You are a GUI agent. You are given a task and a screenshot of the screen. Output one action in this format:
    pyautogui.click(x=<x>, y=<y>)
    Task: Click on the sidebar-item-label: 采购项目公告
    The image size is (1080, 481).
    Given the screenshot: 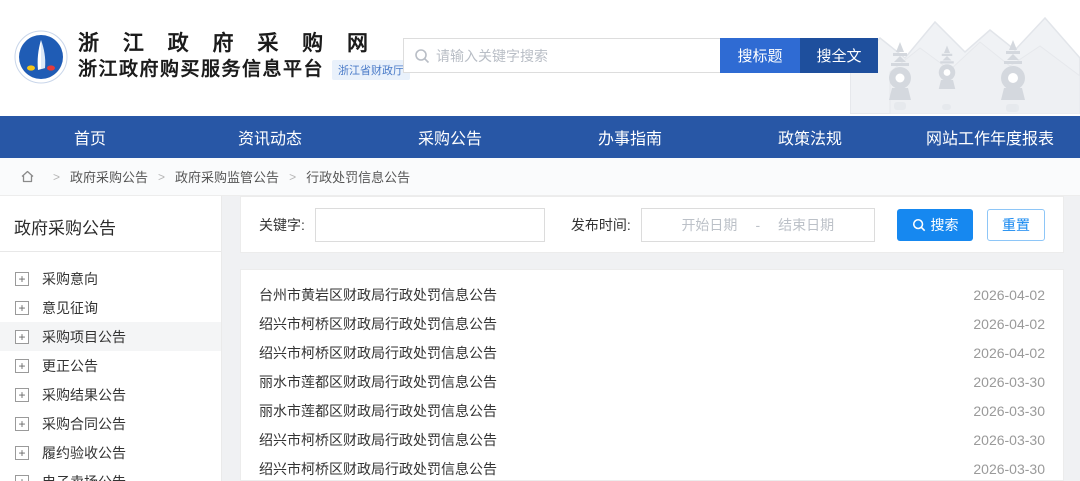 What is the action you would take?
    pyautogui.click(x=84, y=336)
    